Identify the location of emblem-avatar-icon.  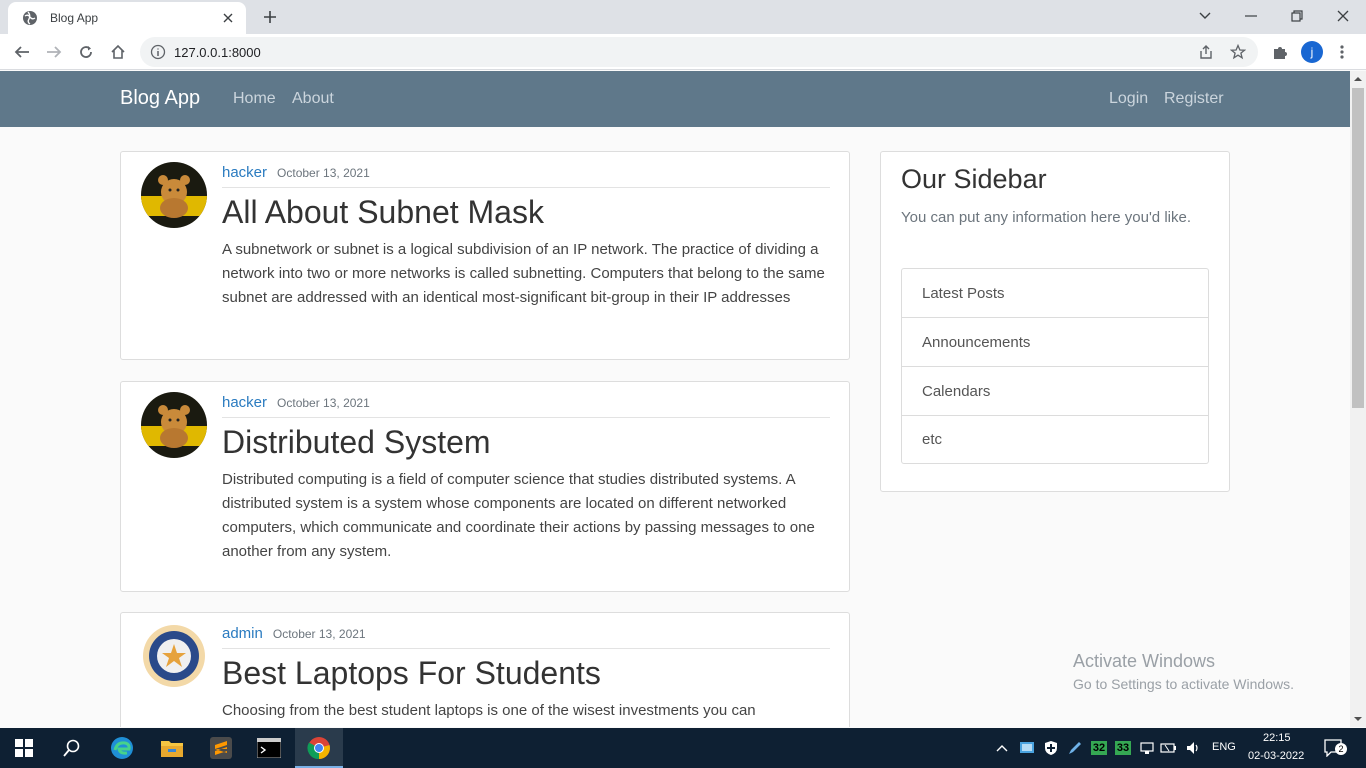
(174, 656).